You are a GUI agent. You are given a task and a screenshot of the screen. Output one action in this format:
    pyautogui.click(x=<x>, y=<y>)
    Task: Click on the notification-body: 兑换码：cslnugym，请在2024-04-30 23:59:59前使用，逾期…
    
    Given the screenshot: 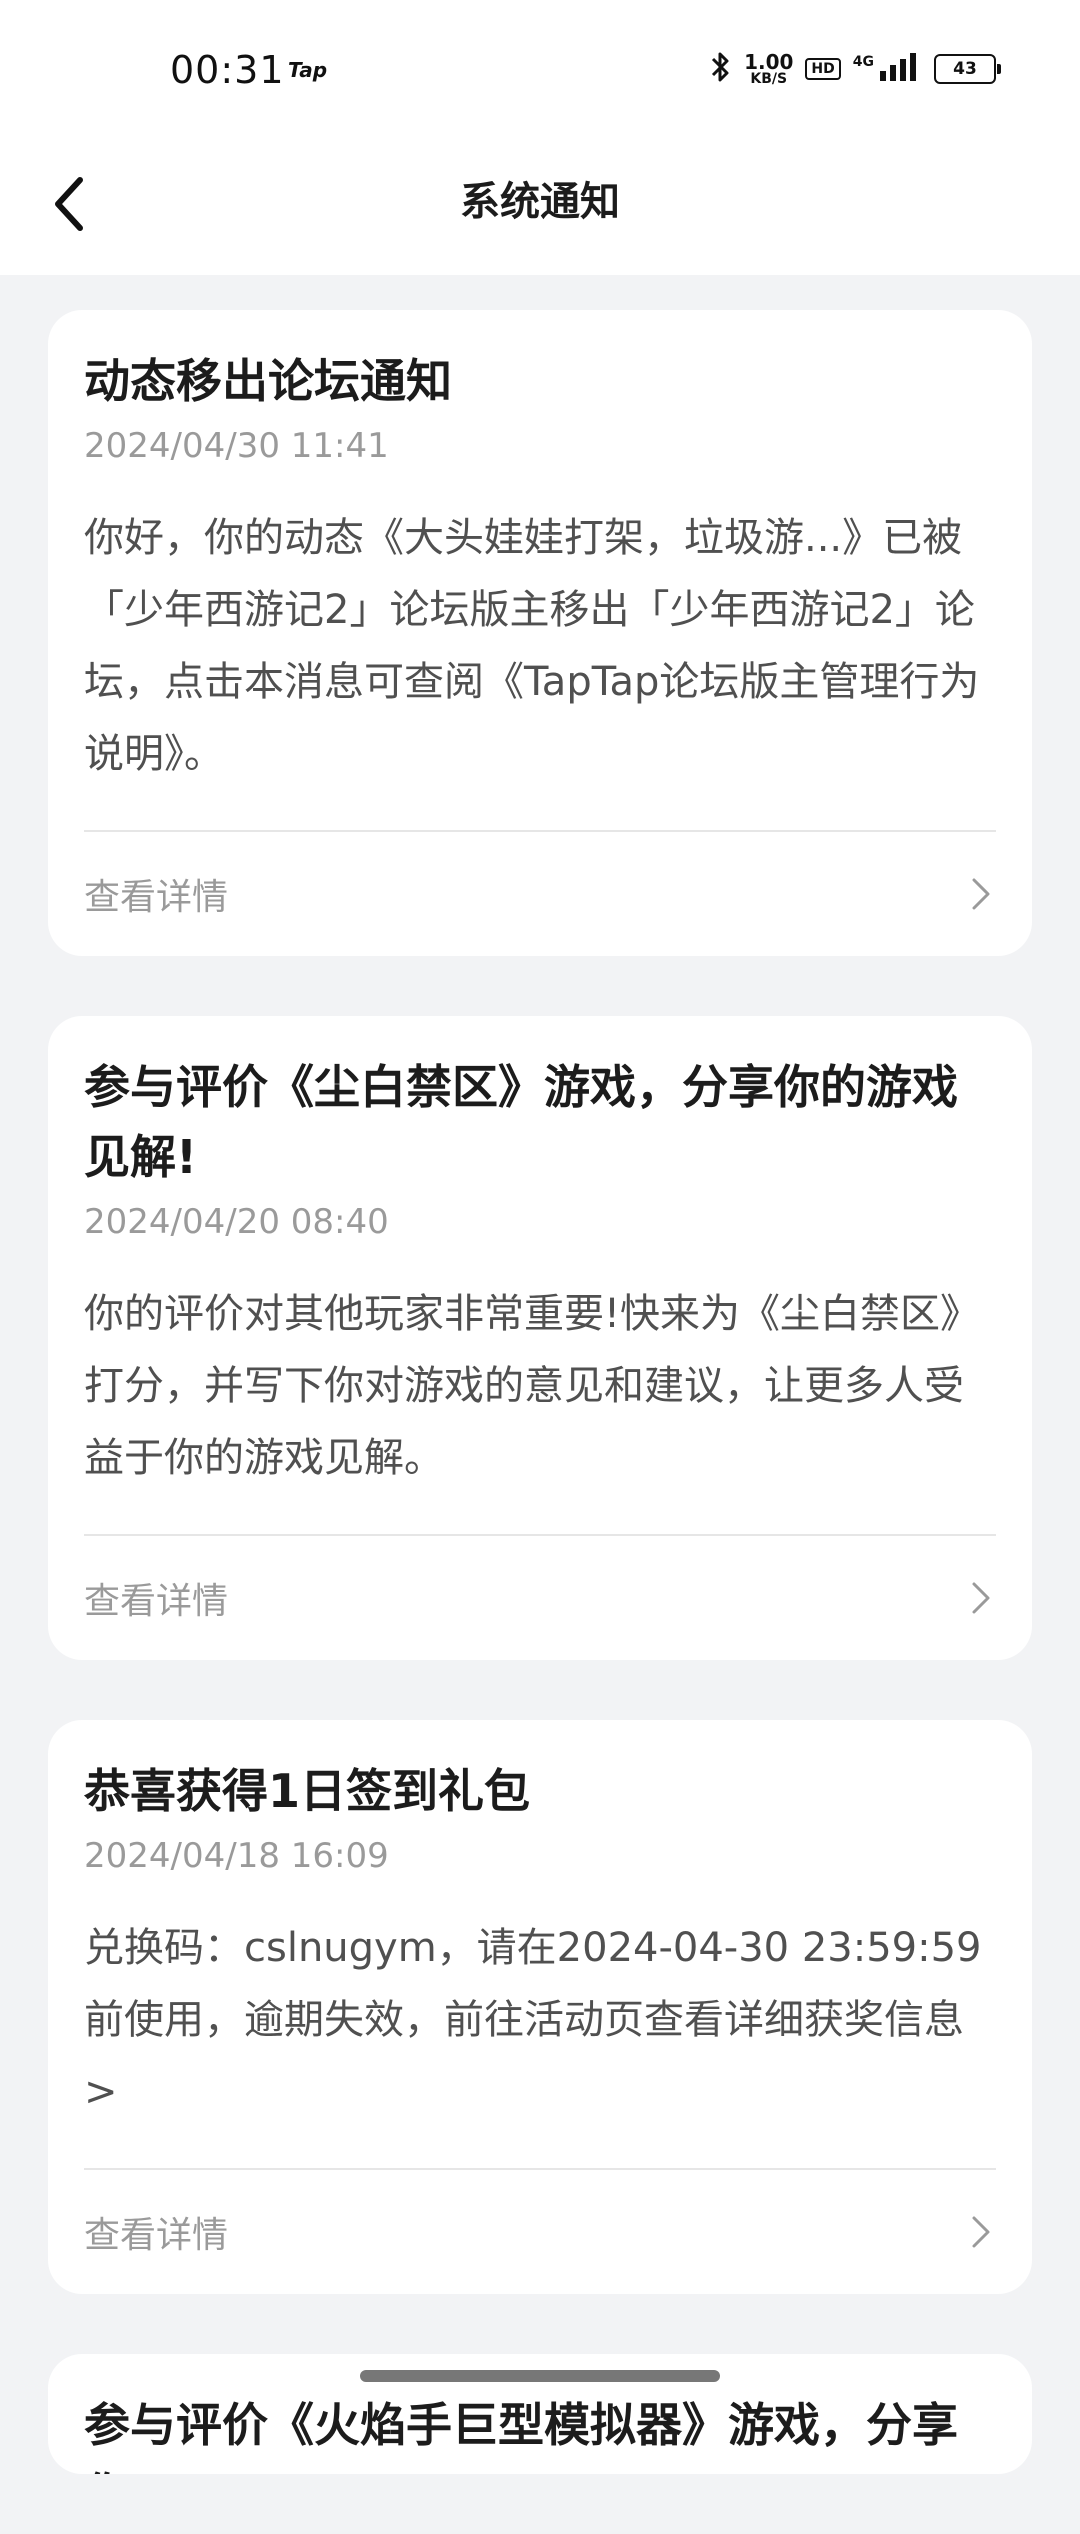 What is the action you would take?
    pyautogui.click(x=533, y=2020)
    